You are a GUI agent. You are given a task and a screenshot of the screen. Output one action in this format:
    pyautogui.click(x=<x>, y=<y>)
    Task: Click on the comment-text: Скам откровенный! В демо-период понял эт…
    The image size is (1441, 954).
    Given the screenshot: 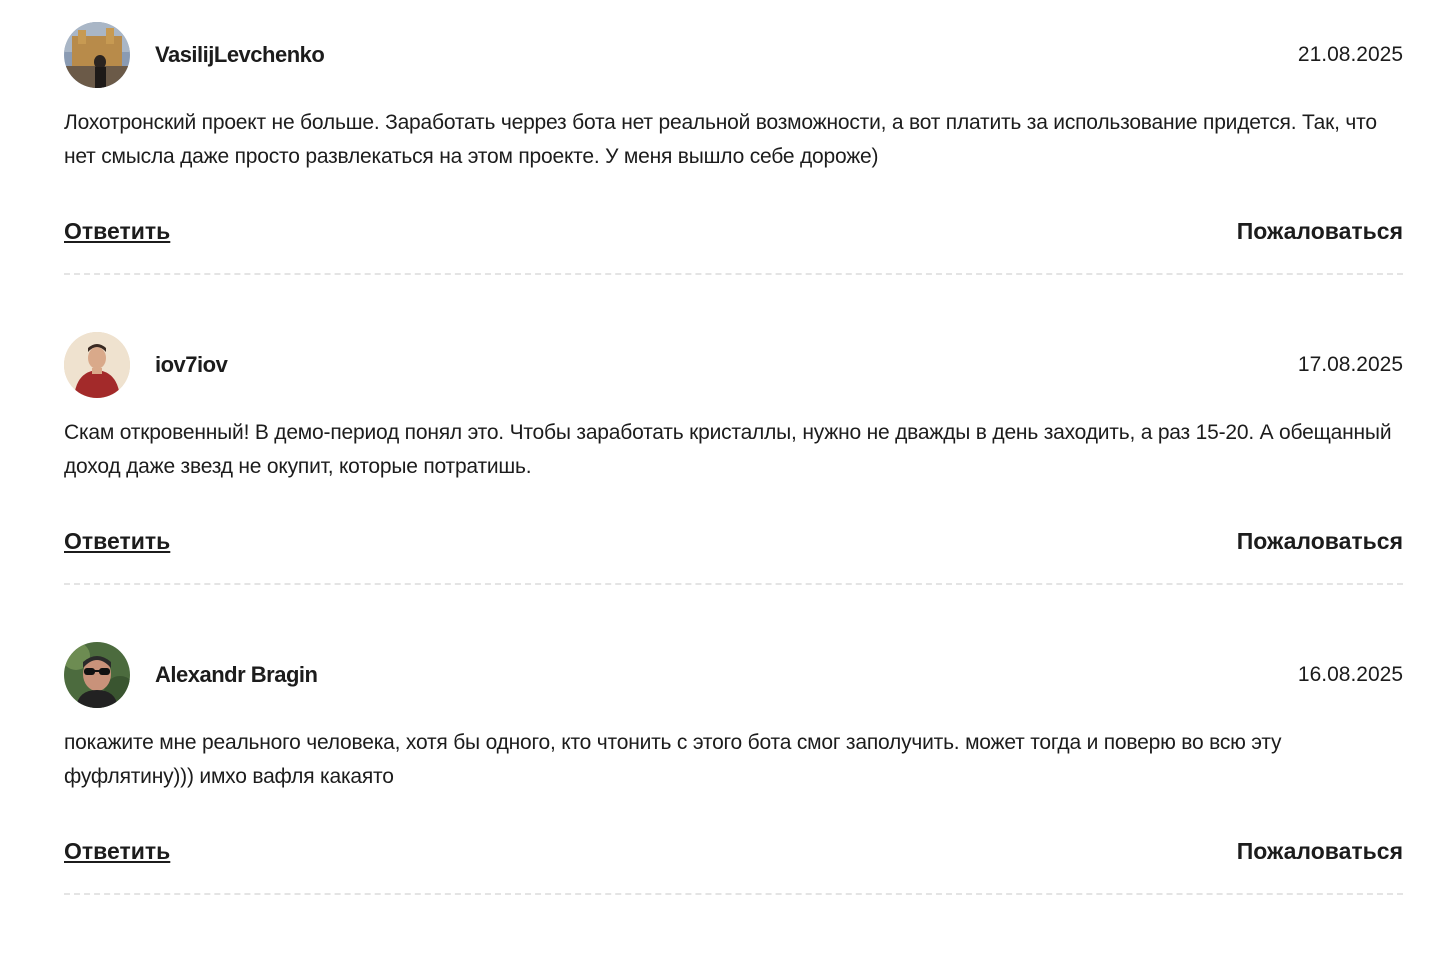 What is the action you would take?
    pyautogui.click(x=728, y=449)
    